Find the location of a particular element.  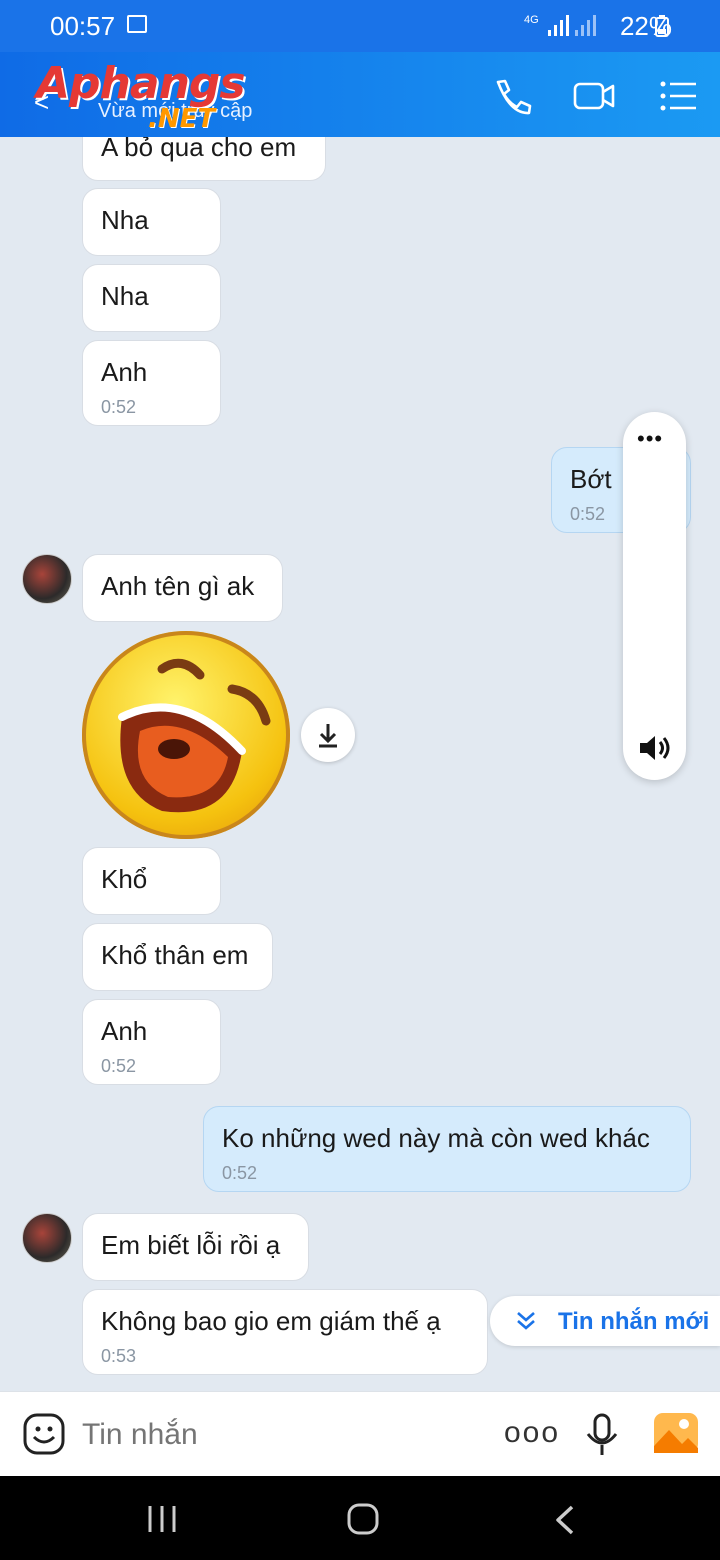

chat-header: < Vừa mới truy cập Aphangs .NET is located at coordinates (360, 94).